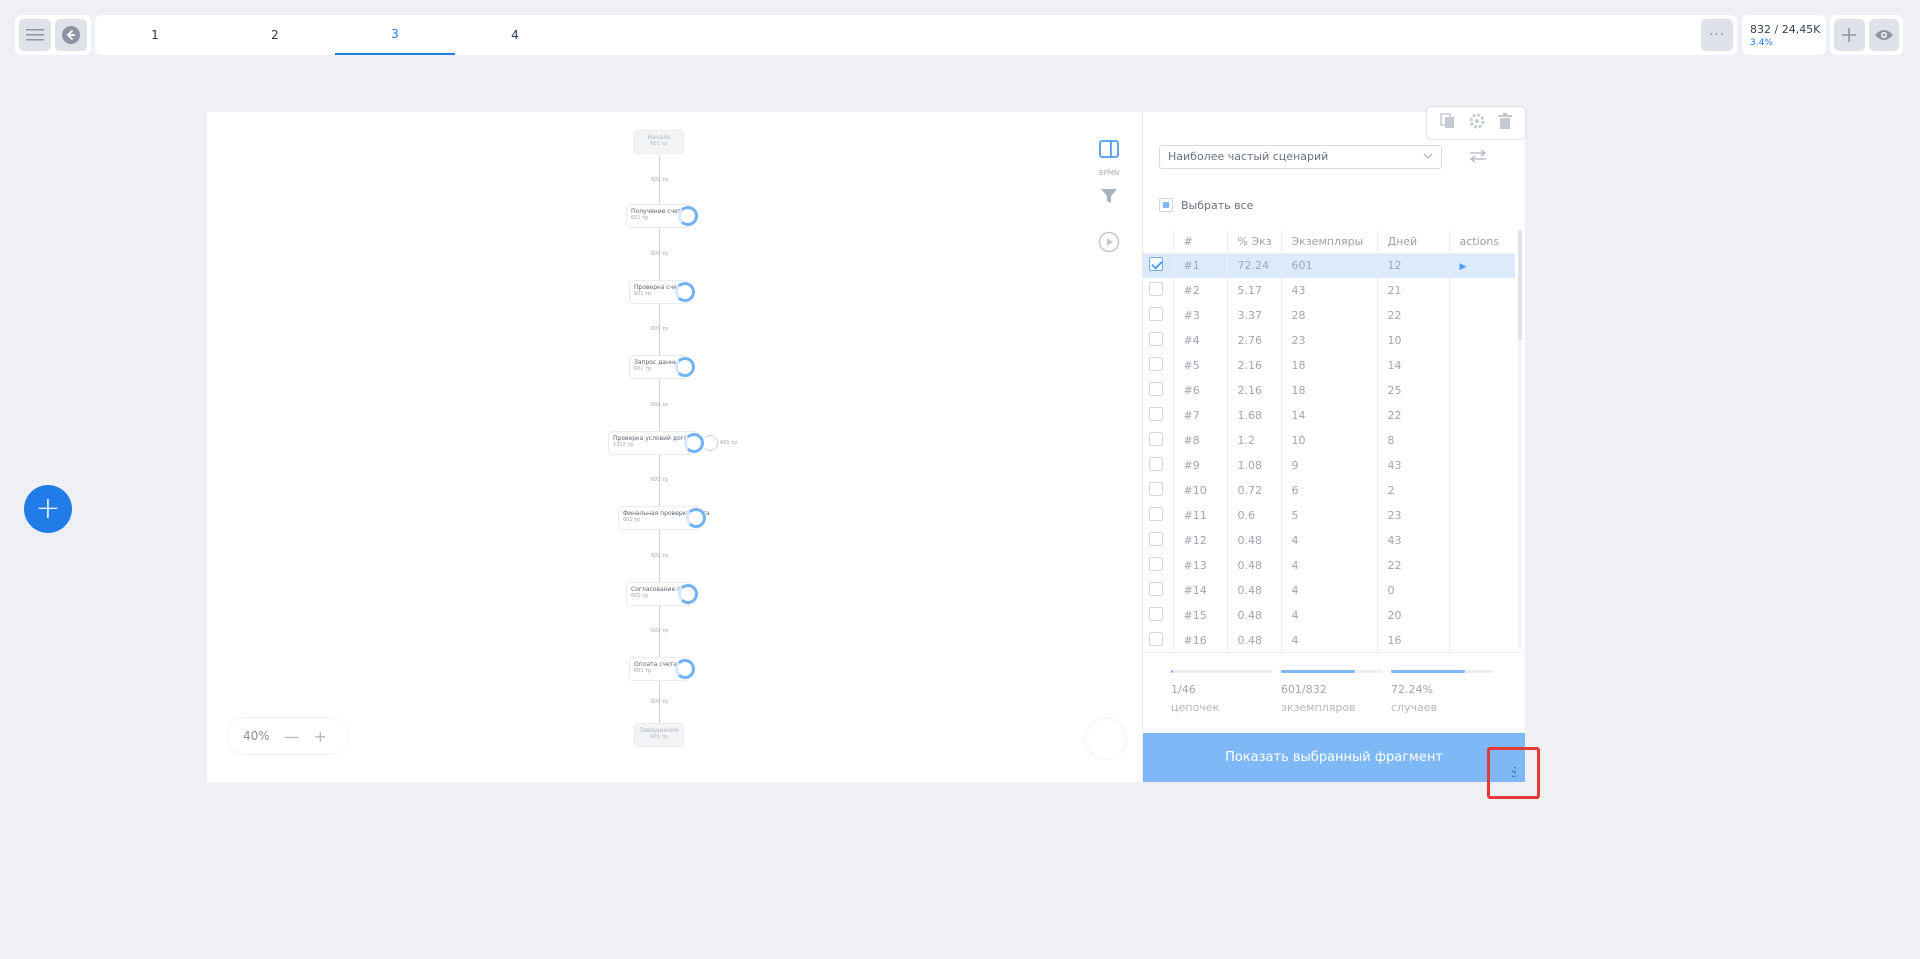 This screenshot has width=1920, height=959. What do you see at coordinates (1329, 465) in the screenshot?
I see `table-row: #9 1.08 9 43` at bounding box center [1329, 465].